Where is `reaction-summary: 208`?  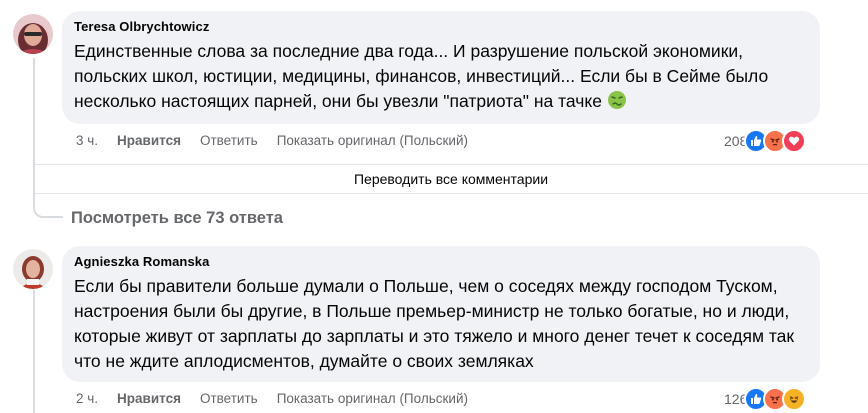 reaction-summary: 208 is located at coordinates (765, 141).